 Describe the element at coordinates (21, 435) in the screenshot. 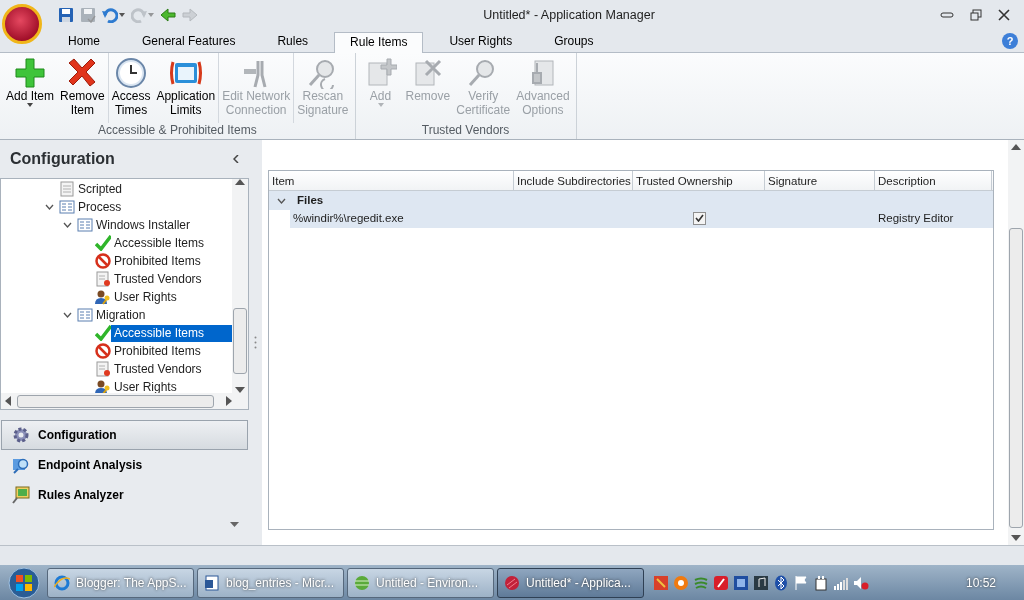

I see `gear-icon` at that location.